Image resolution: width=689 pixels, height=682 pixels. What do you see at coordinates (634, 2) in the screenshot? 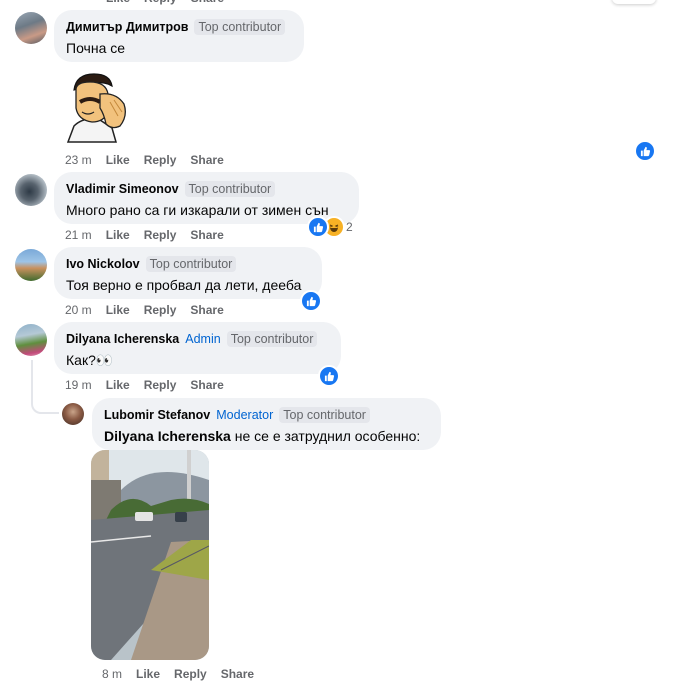
I see `reaction-pill-cut` at bounding box center [634, 2].